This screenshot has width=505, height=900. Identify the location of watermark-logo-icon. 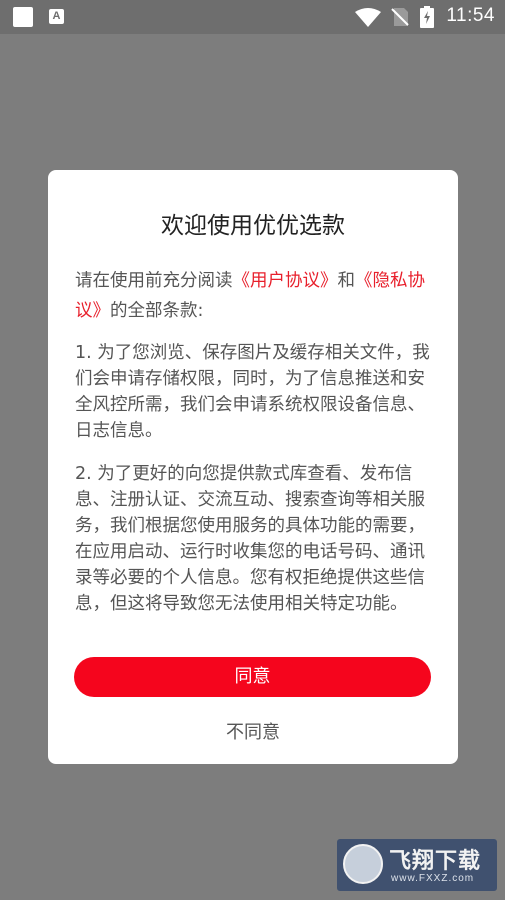
(363, 864).